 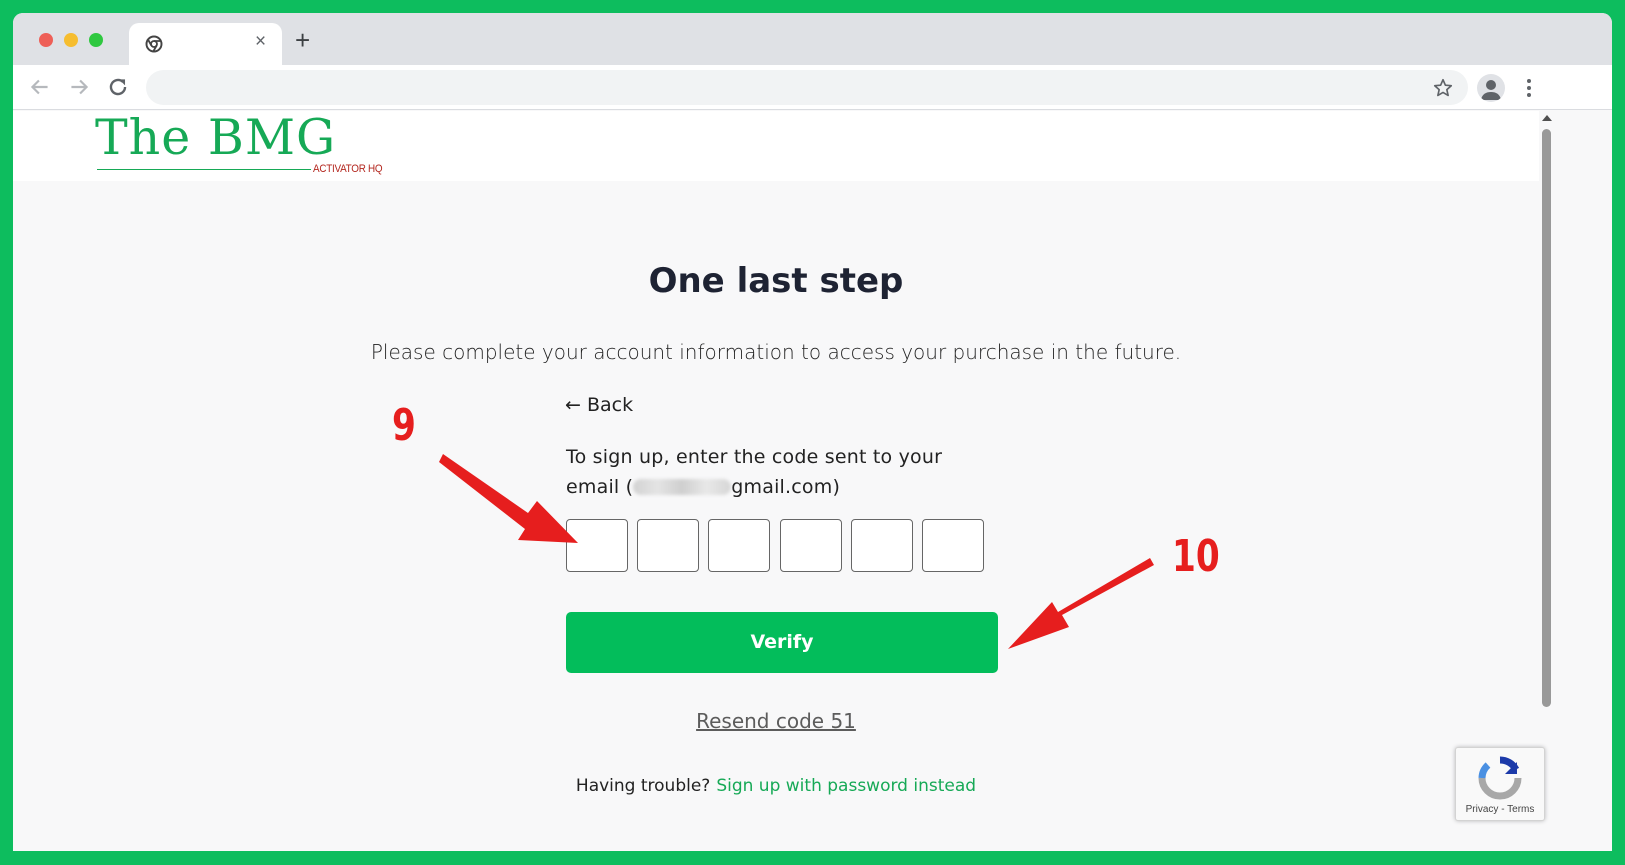 I want to click on logo-subtitle: ACTIVATOR HQ, so click(x=348, y=169).